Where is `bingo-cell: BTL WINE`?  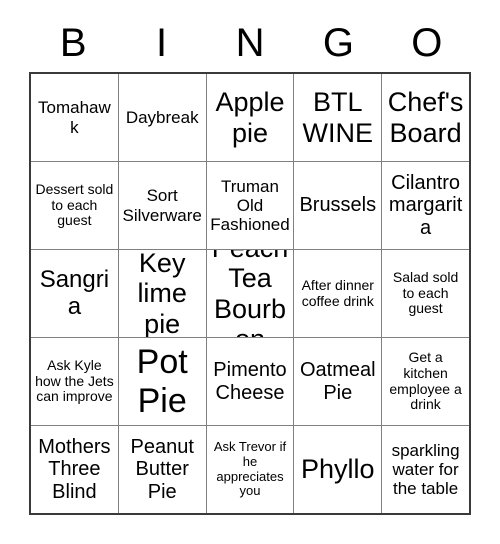 bingo-cell: BTL WINE is located at coordinates (337, 117).